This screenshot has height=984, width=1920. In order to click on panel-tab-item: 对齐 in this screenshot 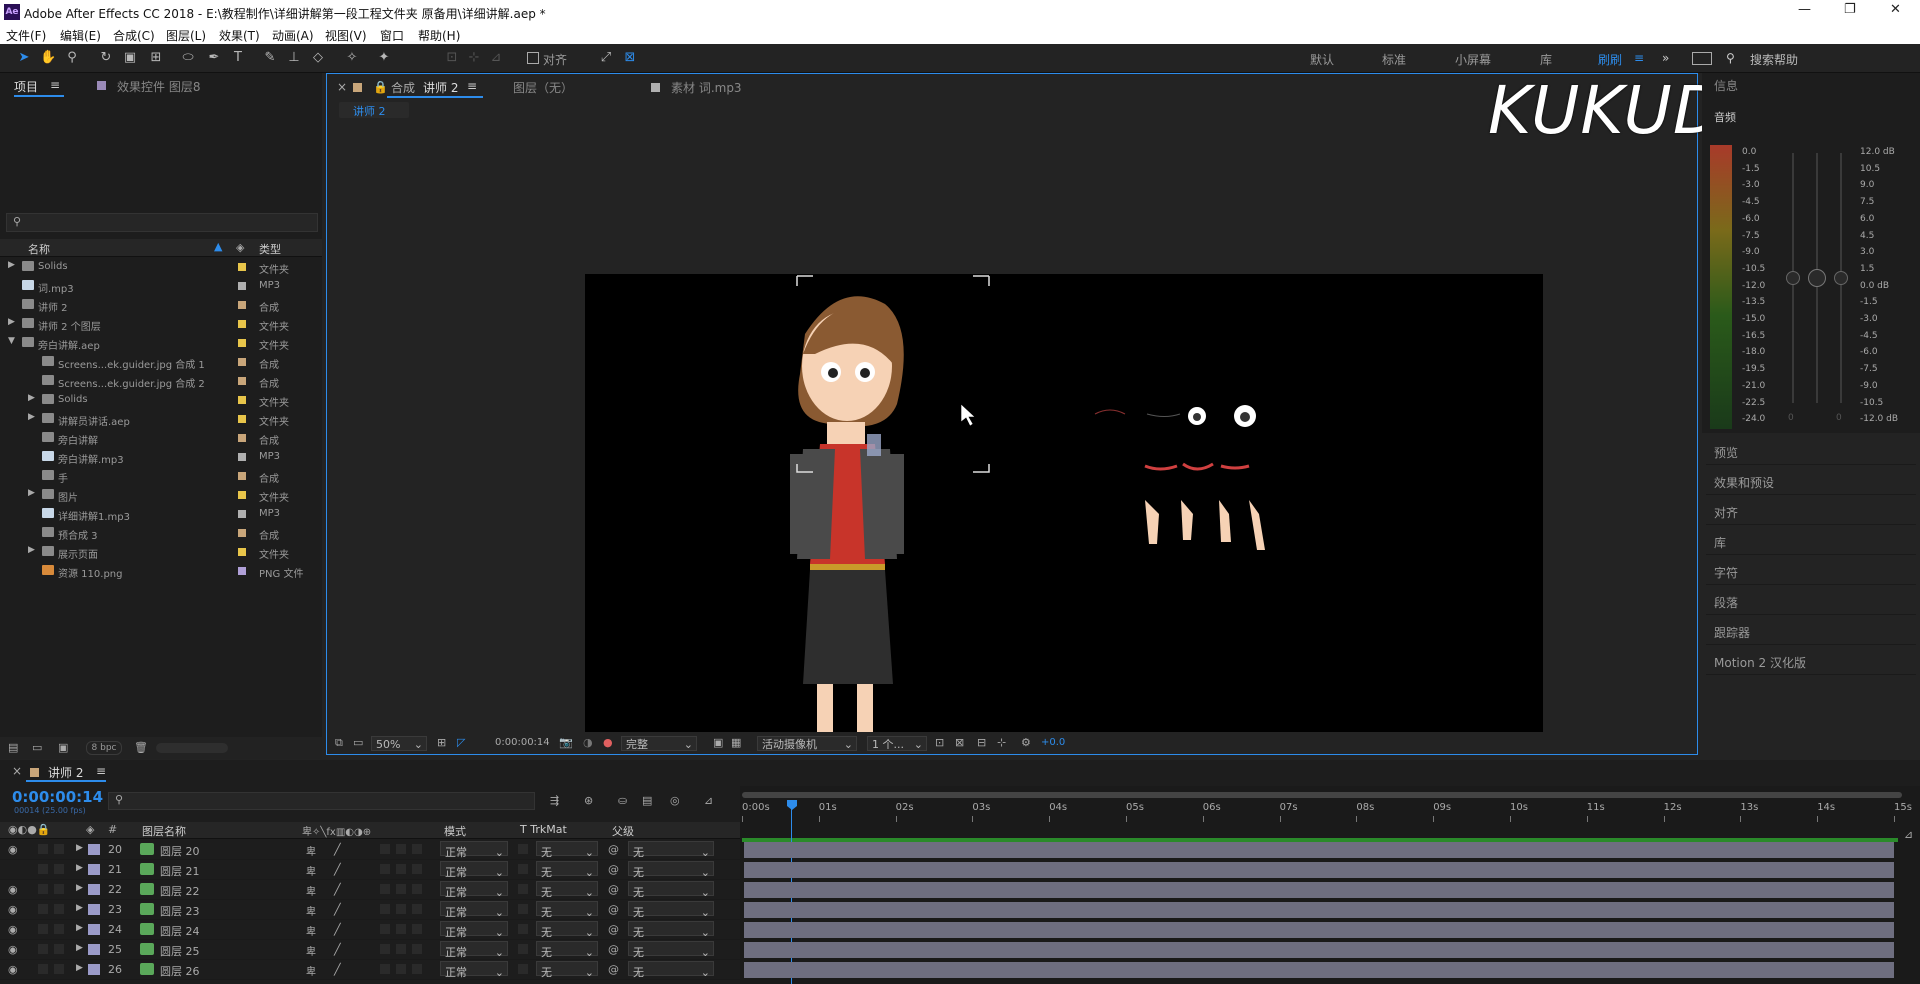, I will do `click(1726, 512)`.